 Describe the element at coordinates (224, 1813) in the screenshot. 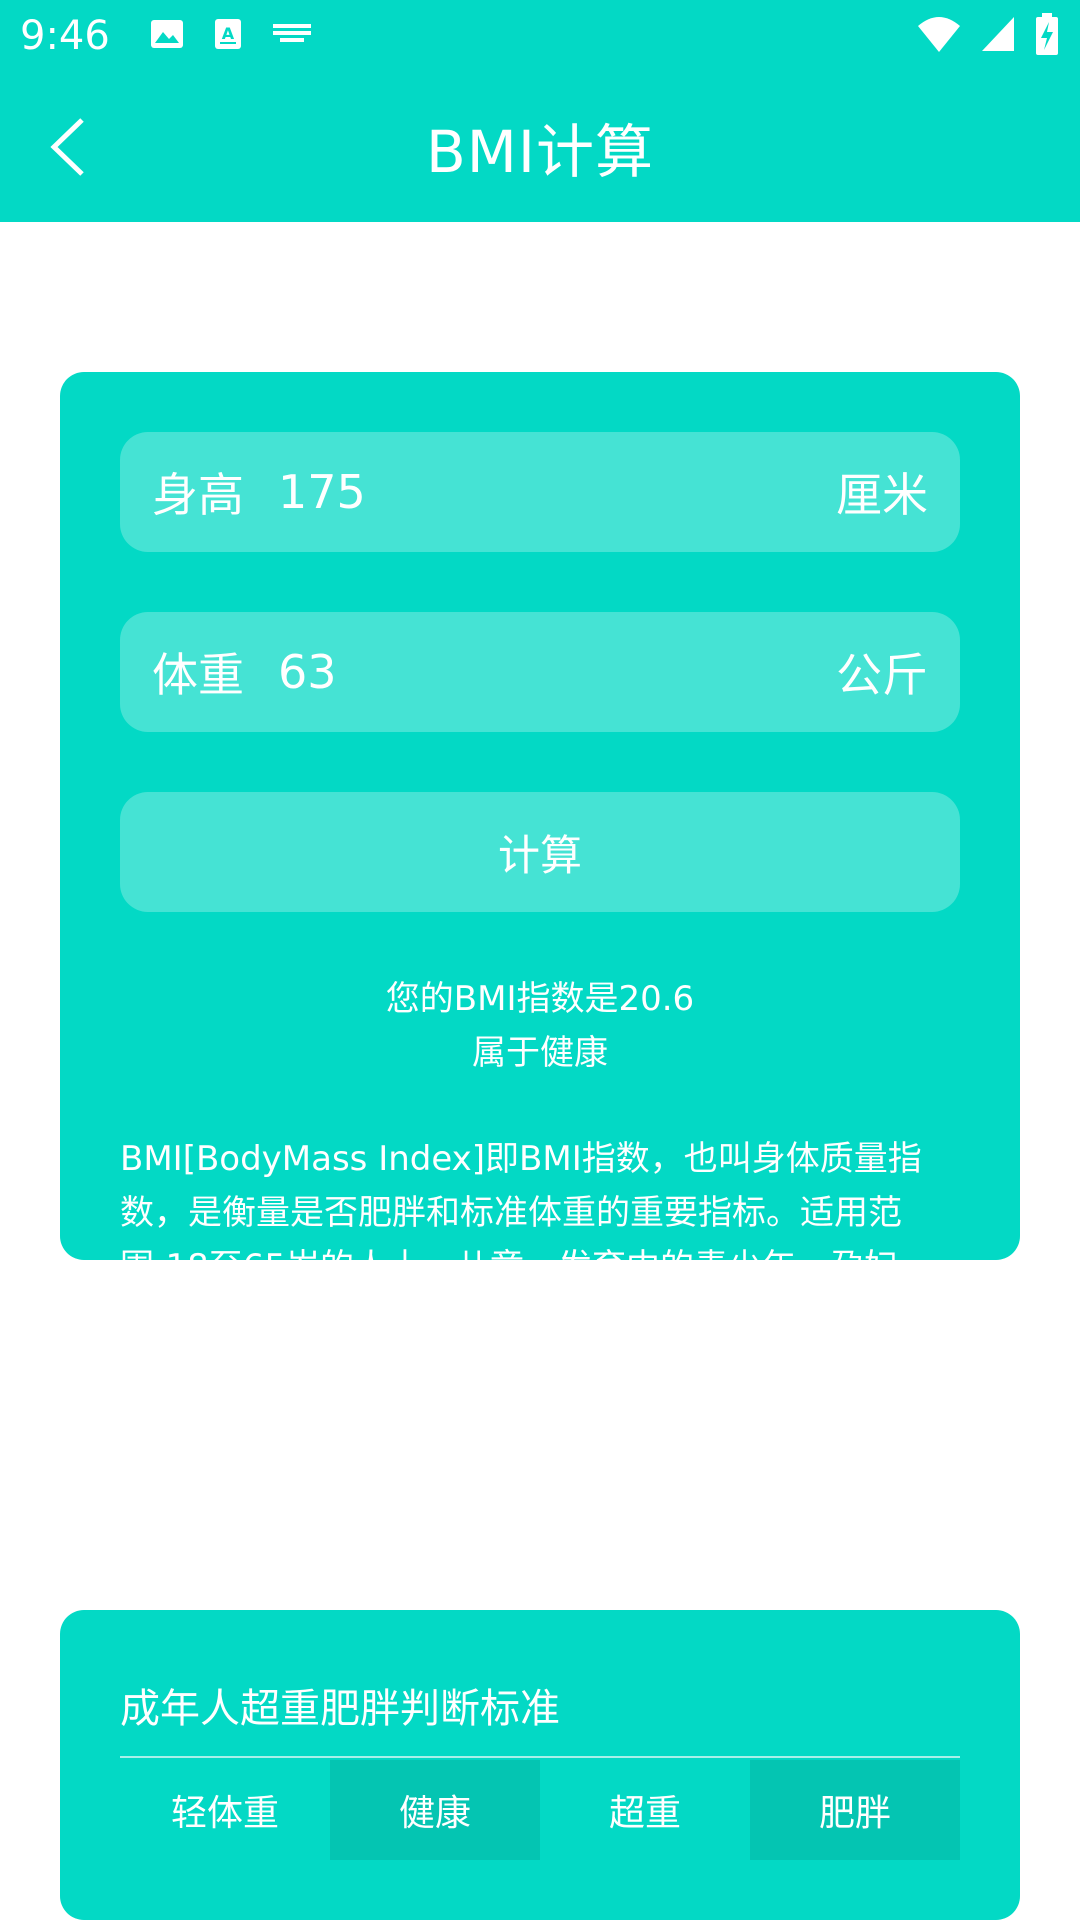

I see `standard-underweight: 轻体重` at that location.